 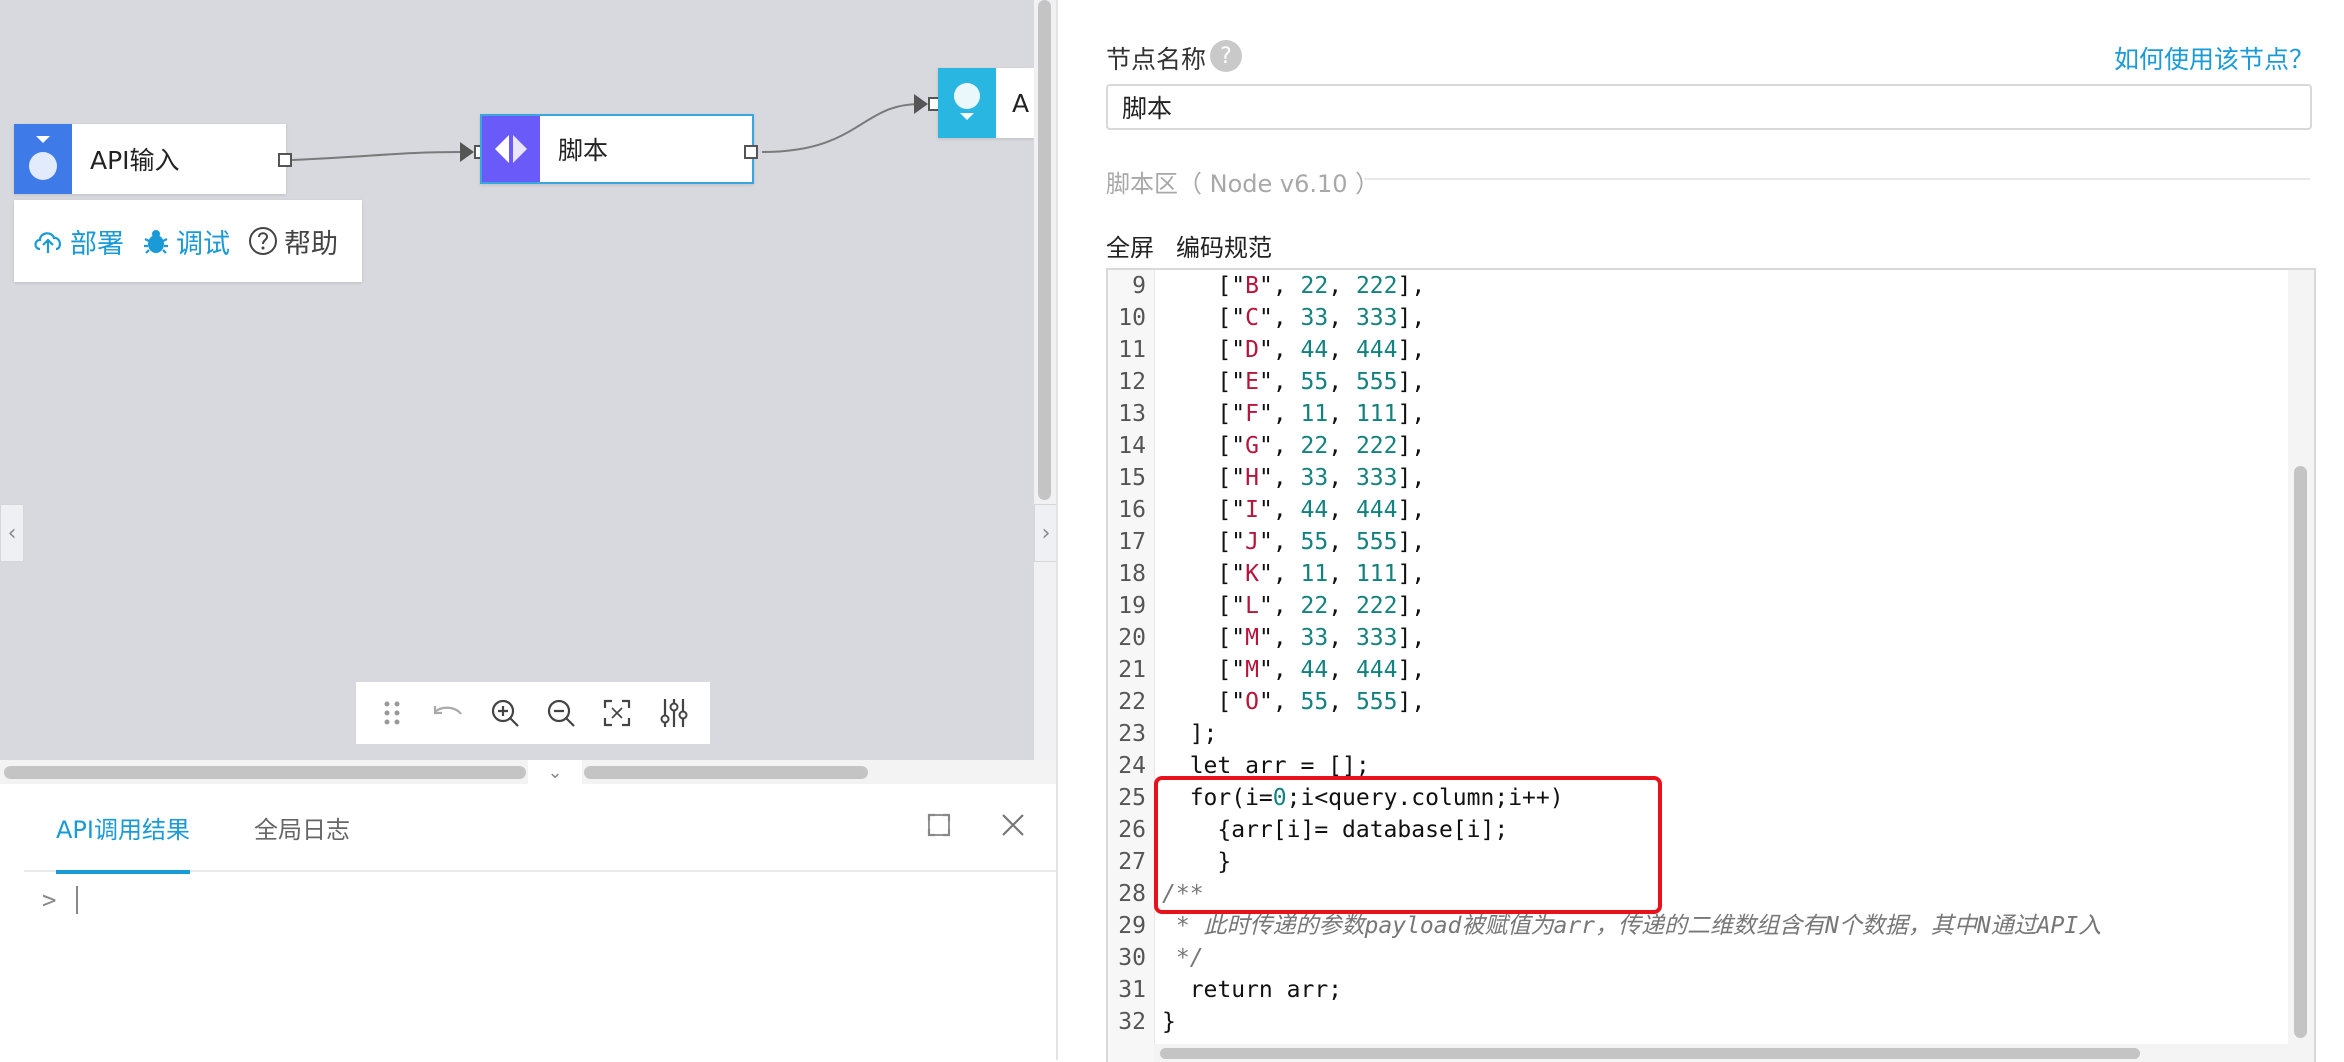 I want to click on collapse-right-button: ›, so click(x=1046, y=533).